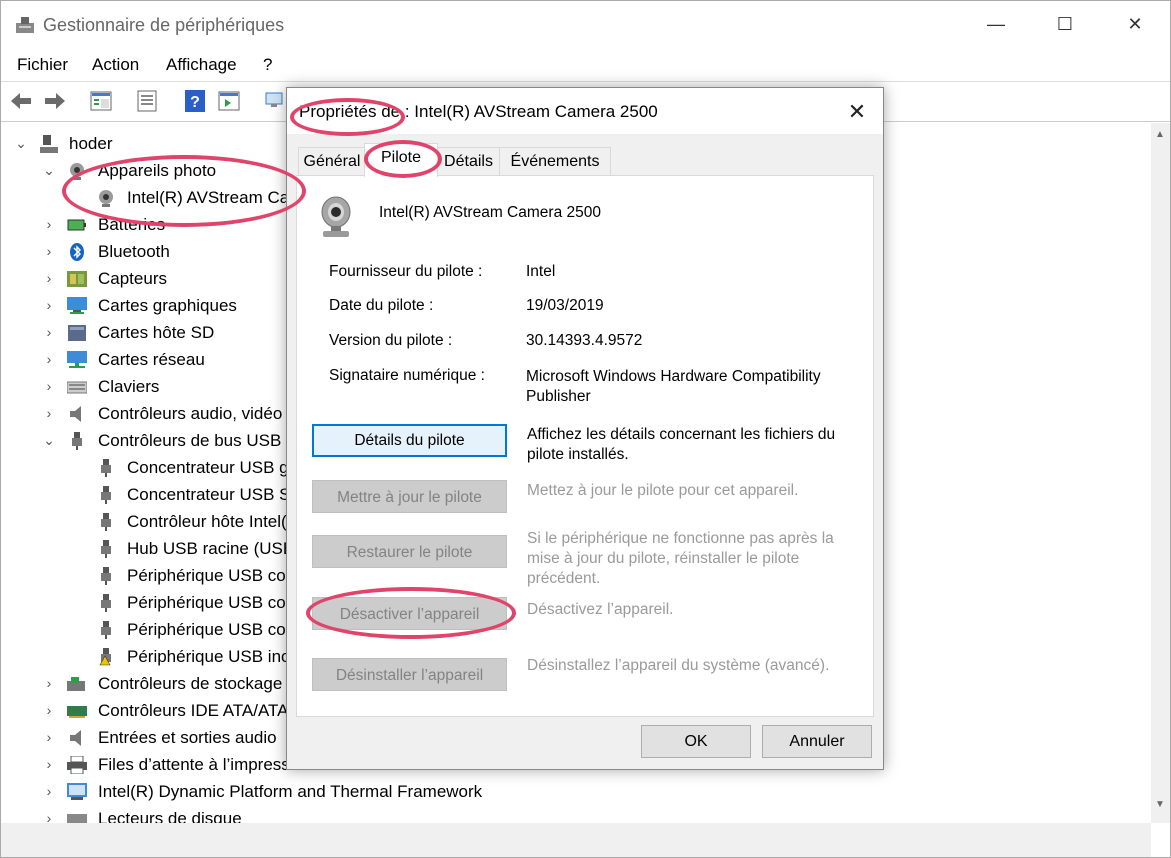  Describe the element at coordinates (409, 551) in the screenshot. I see `rollback-driver-button: Restaurer le pilote` at that location.